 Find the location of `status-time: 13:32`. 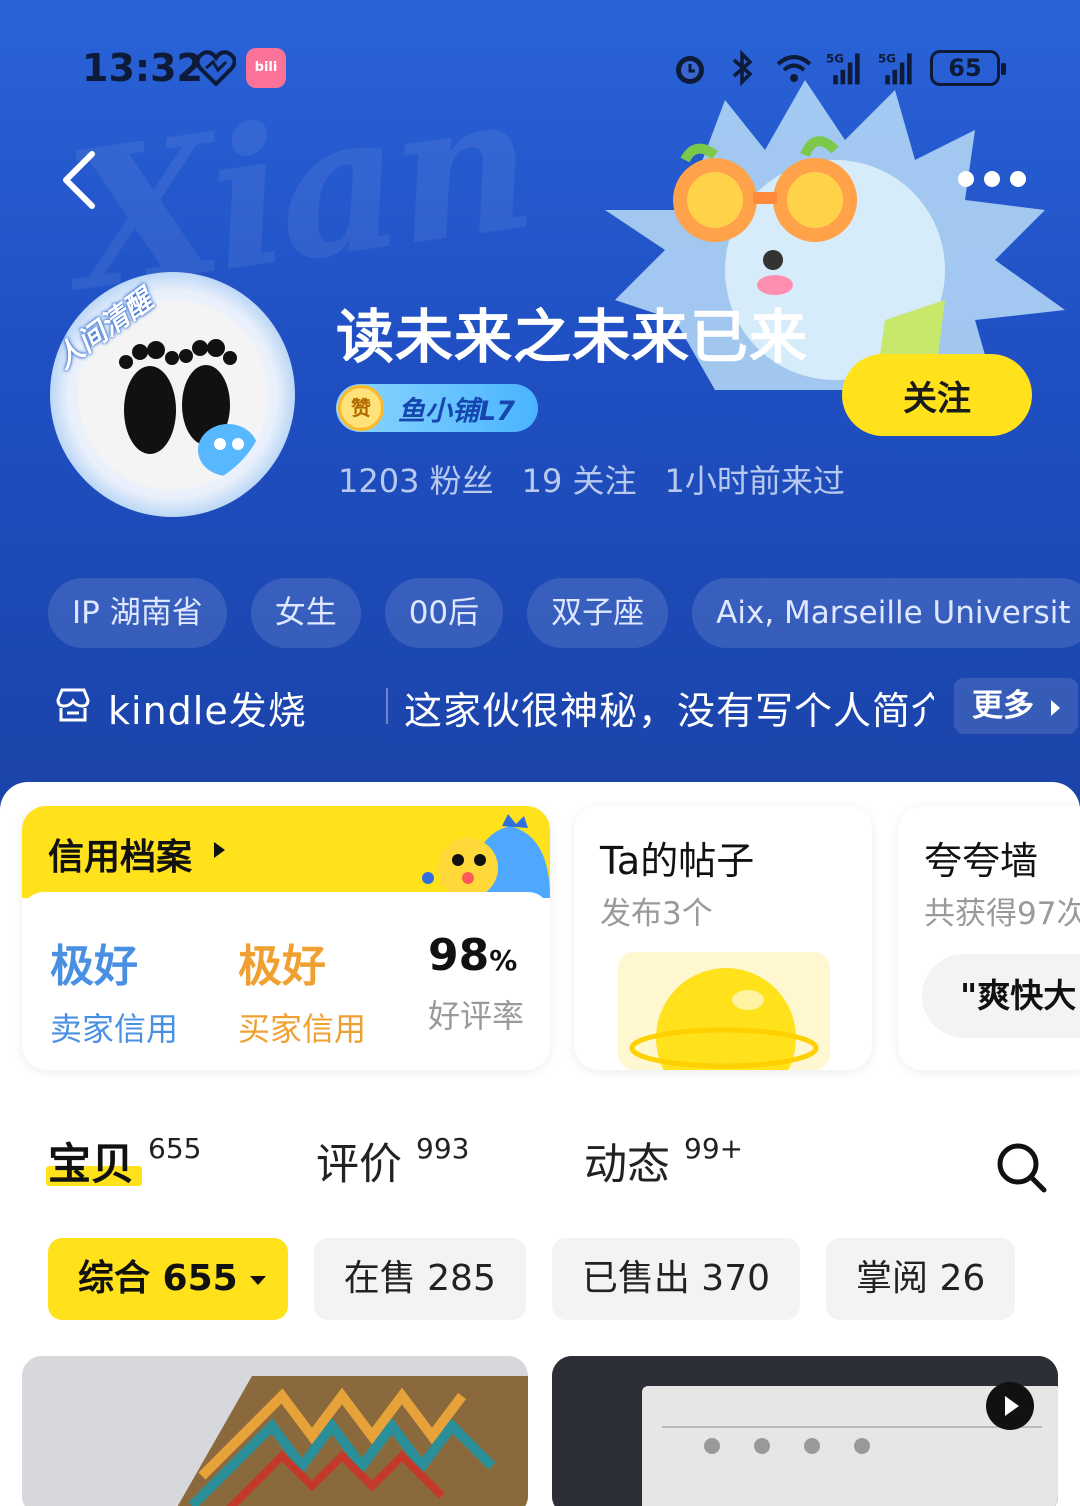

status-time: 13:32 is located at coordinates (142, 68).